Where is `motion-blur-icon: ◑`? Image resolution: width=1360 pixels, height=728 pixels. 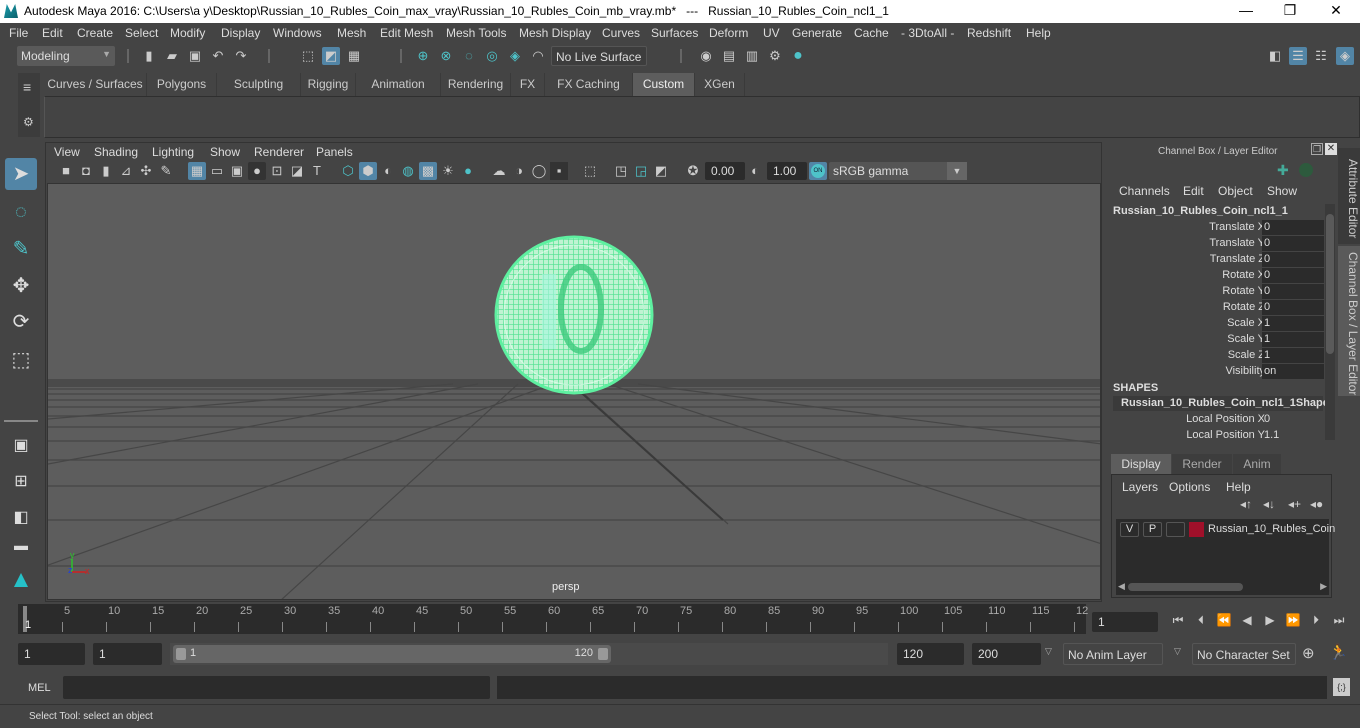 motion-blur-icon: ◑ is located at coordinates (519, 171).